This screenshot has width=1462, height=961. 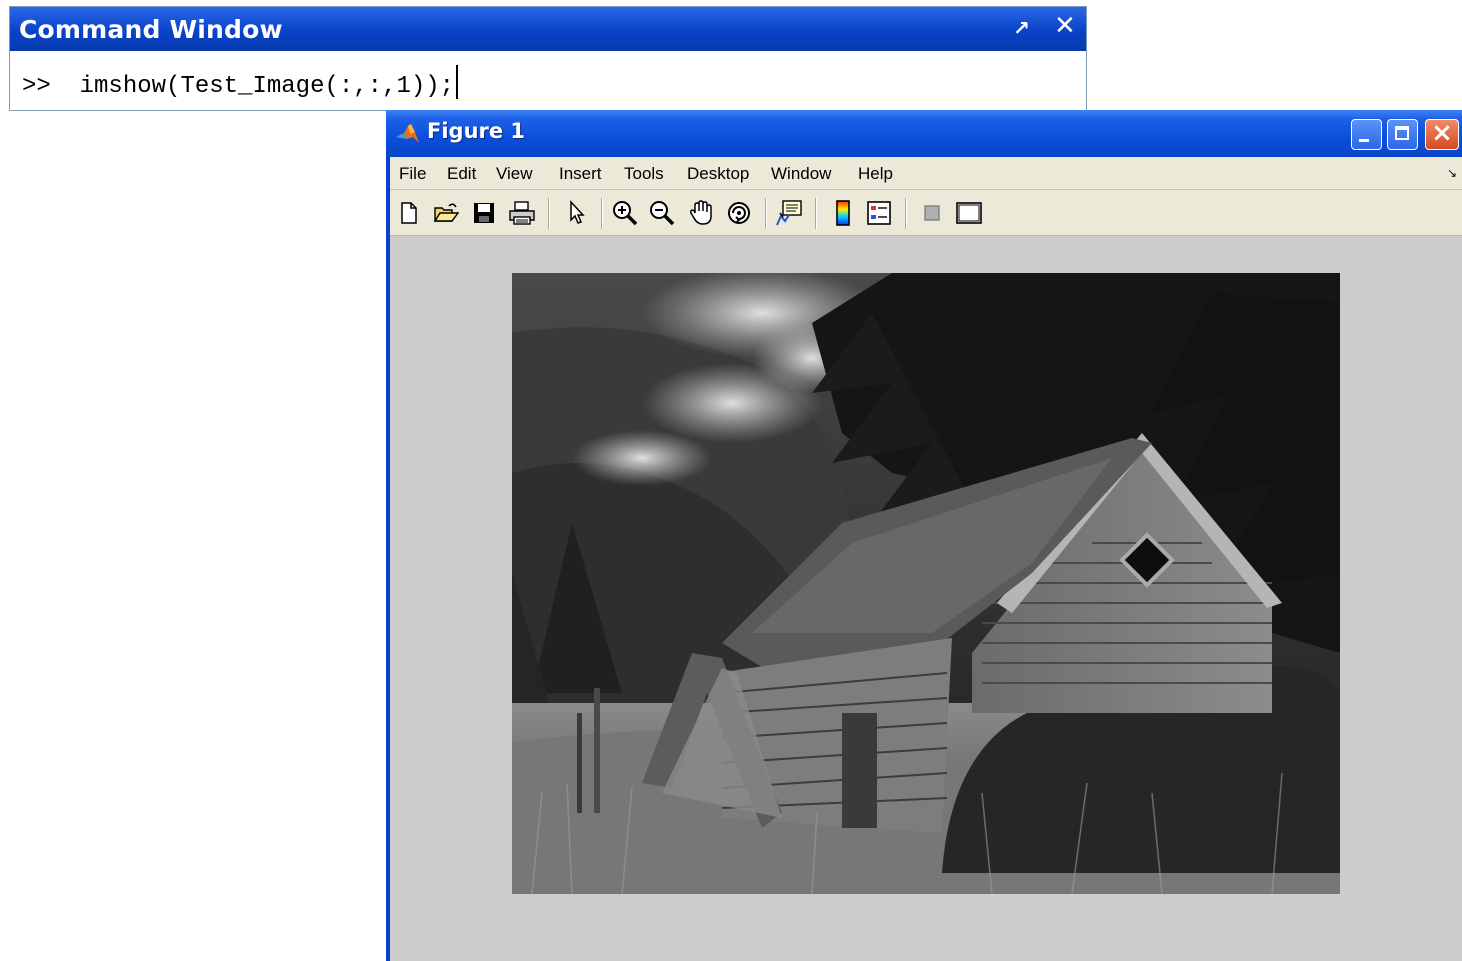 What do you see at coordinates (580, 174) in the screenshot?
I see `menu-insert: Insert` at bounding box center [580, 174].